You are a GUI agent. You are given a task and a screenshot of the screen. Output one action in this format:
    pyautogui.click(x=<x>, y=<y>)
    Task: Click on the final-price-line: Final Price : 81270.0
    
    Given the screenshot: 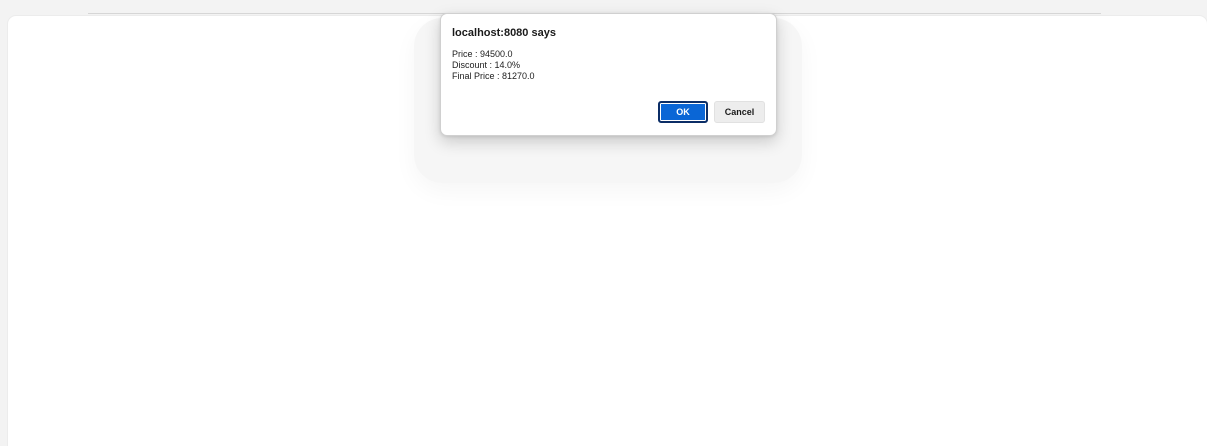 What is the action you would take?
    pyautogui.click(x=493, y=76)
    